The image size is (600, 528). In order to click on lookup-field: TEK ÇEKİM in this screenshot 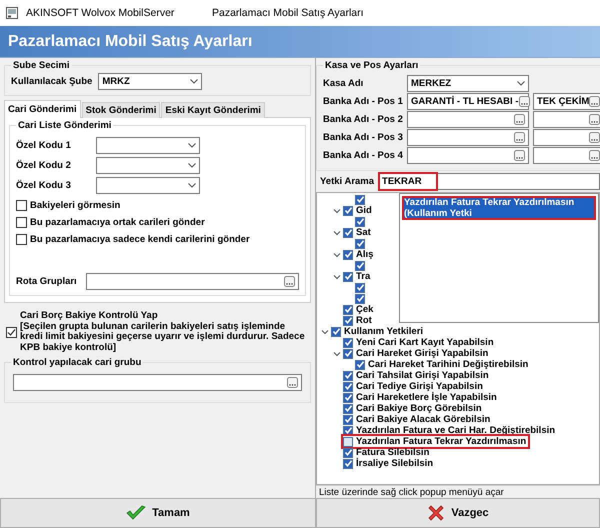, I will do `click(566, 101)`.